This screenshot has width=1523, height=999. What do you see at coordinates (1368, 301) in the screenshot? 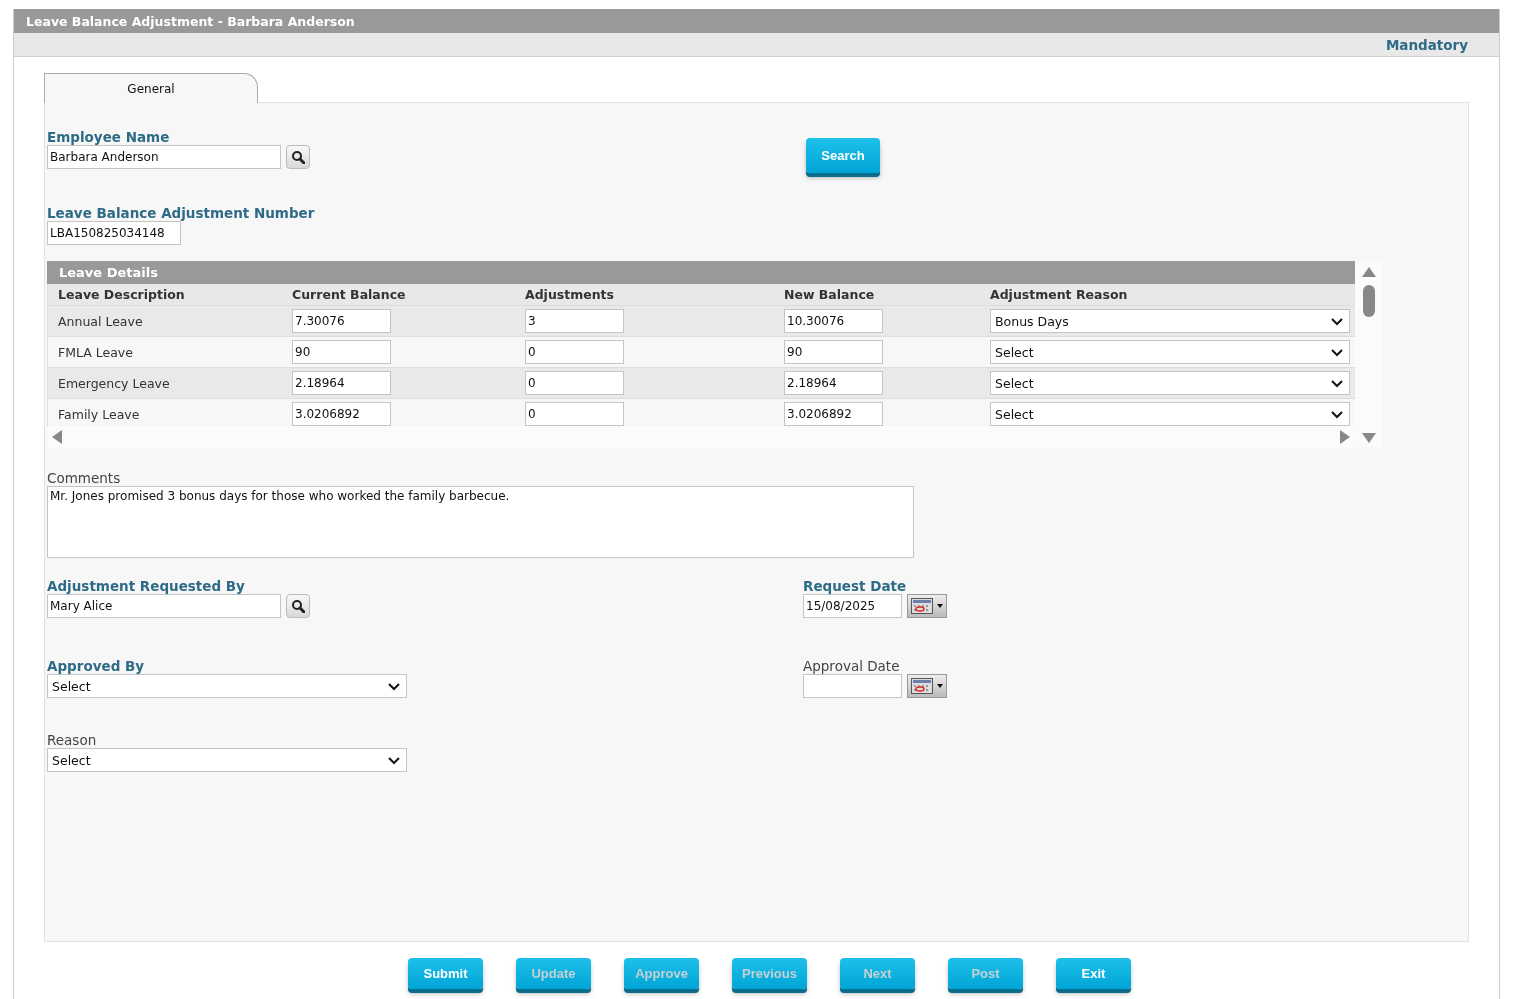
I see `scrollbar-thumb` at bounding box center [1368, 301].